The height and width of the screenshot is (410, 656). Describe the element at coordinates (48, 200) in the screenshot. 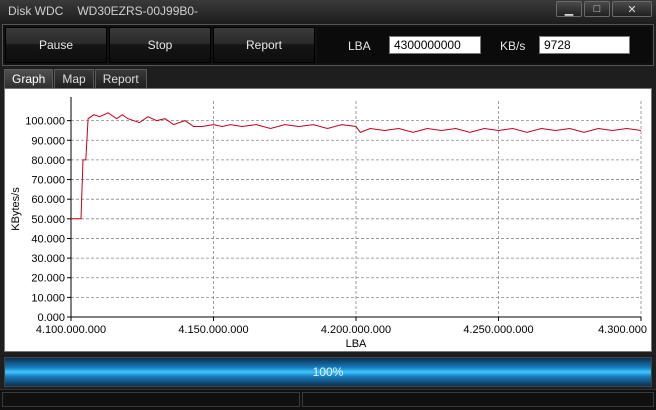

I see `y-tick-label: 60.000` at that location.